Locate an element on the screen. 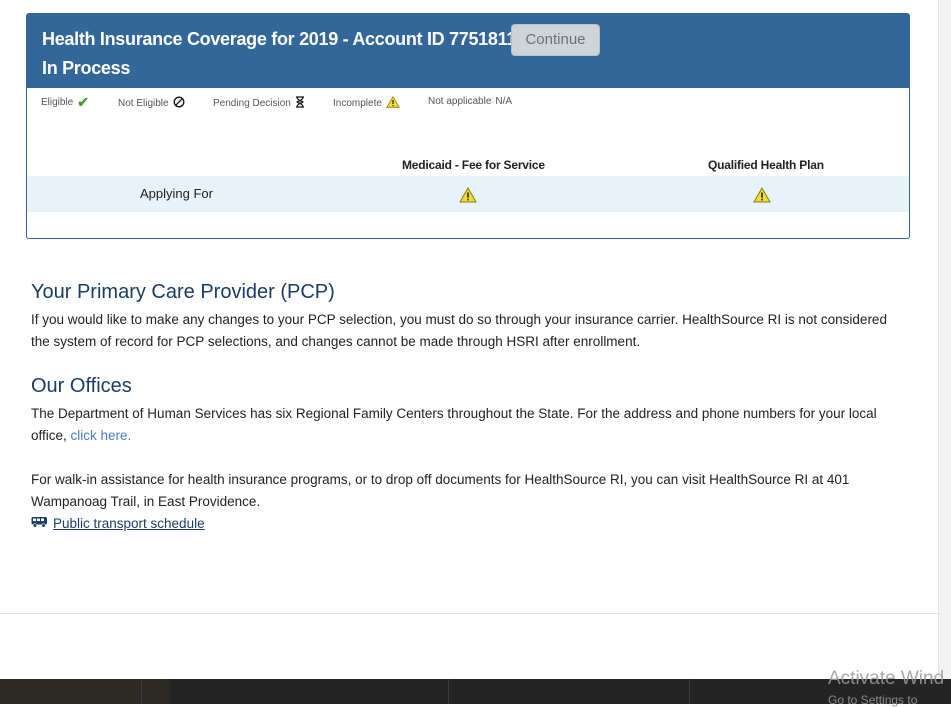 The width and height of the screenshot is (951, 707). legend-incomplete: Incomplete is located at coordinates (366, 103).